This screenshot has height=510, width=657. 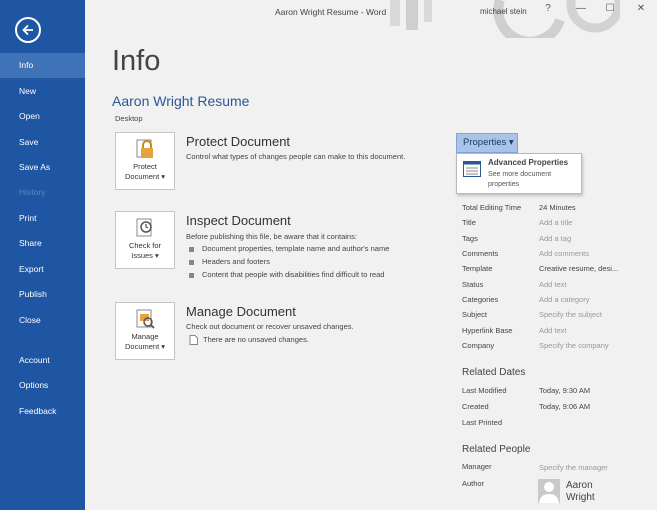 I want to click on prop-value-last-modified: Today, 9:30 AM, so click(x=565, y=390).